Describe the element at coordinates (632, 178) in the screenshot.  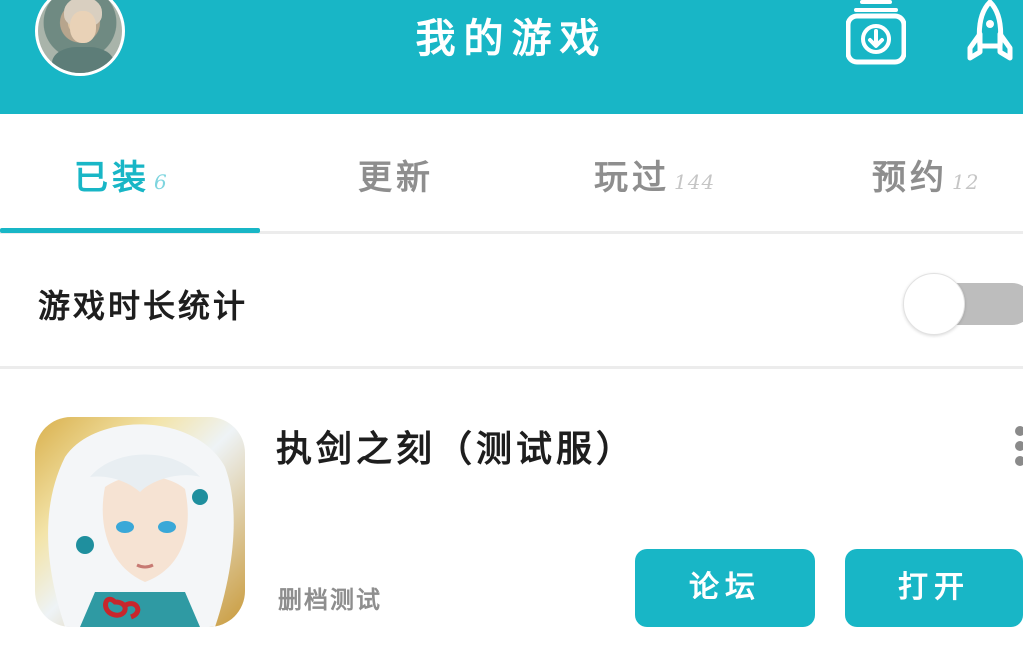
I see `tab-label: 玩过` at that location.